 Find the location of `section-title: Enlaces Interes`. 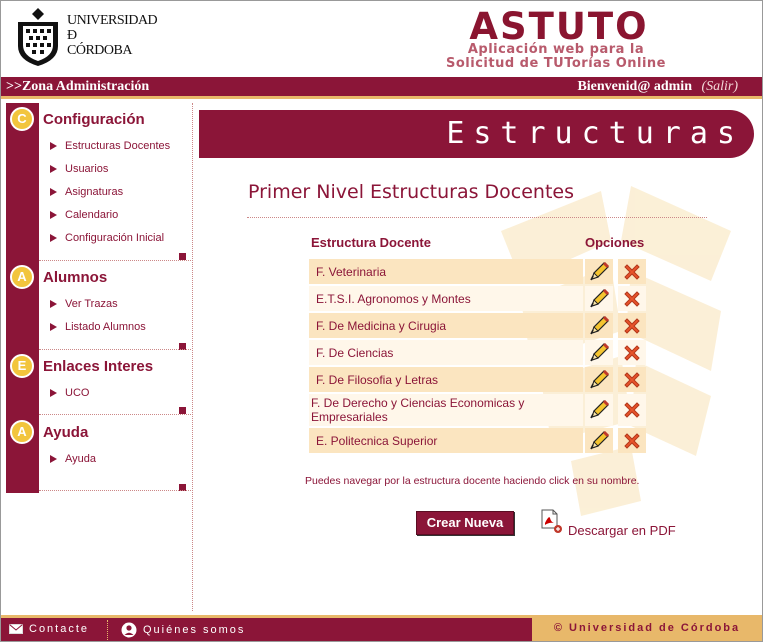

section-title: Enlaces Interes is located at coordinates (98, 366).